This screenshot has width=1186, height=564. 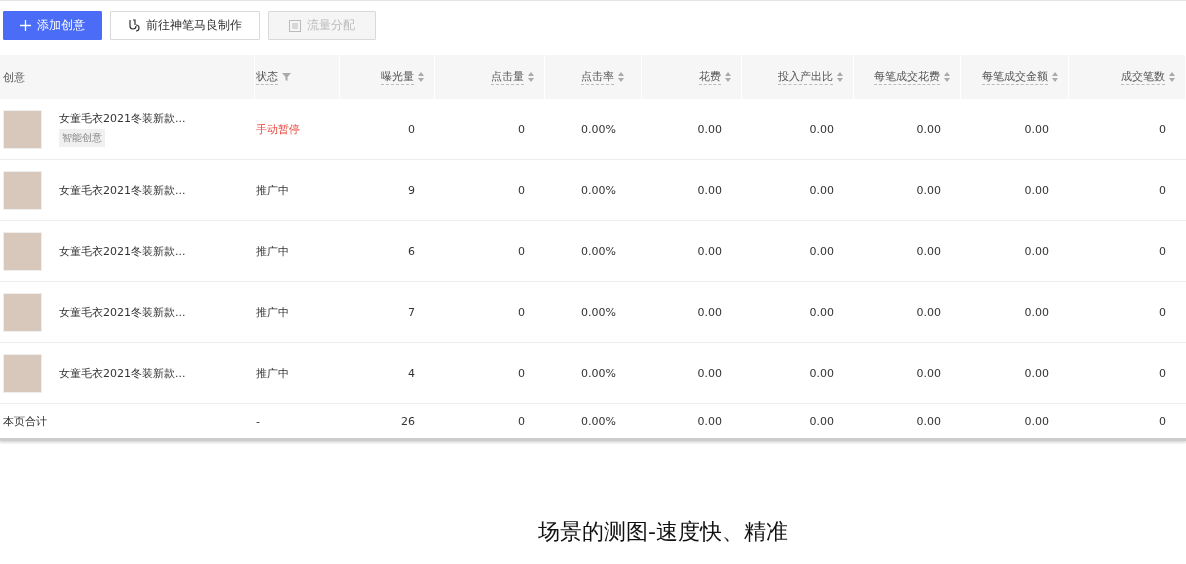 What do you see at coordinates (185, 25) in the screenshot?
I see `toolbar-button: 前往神笔马良制作` at bounding box center [185, 25].